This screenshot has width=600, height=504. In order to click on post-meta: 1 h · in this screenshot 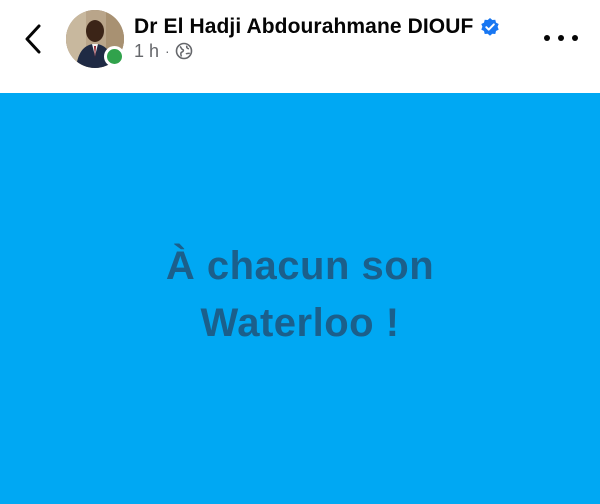, I will do `click(163, 51)`.